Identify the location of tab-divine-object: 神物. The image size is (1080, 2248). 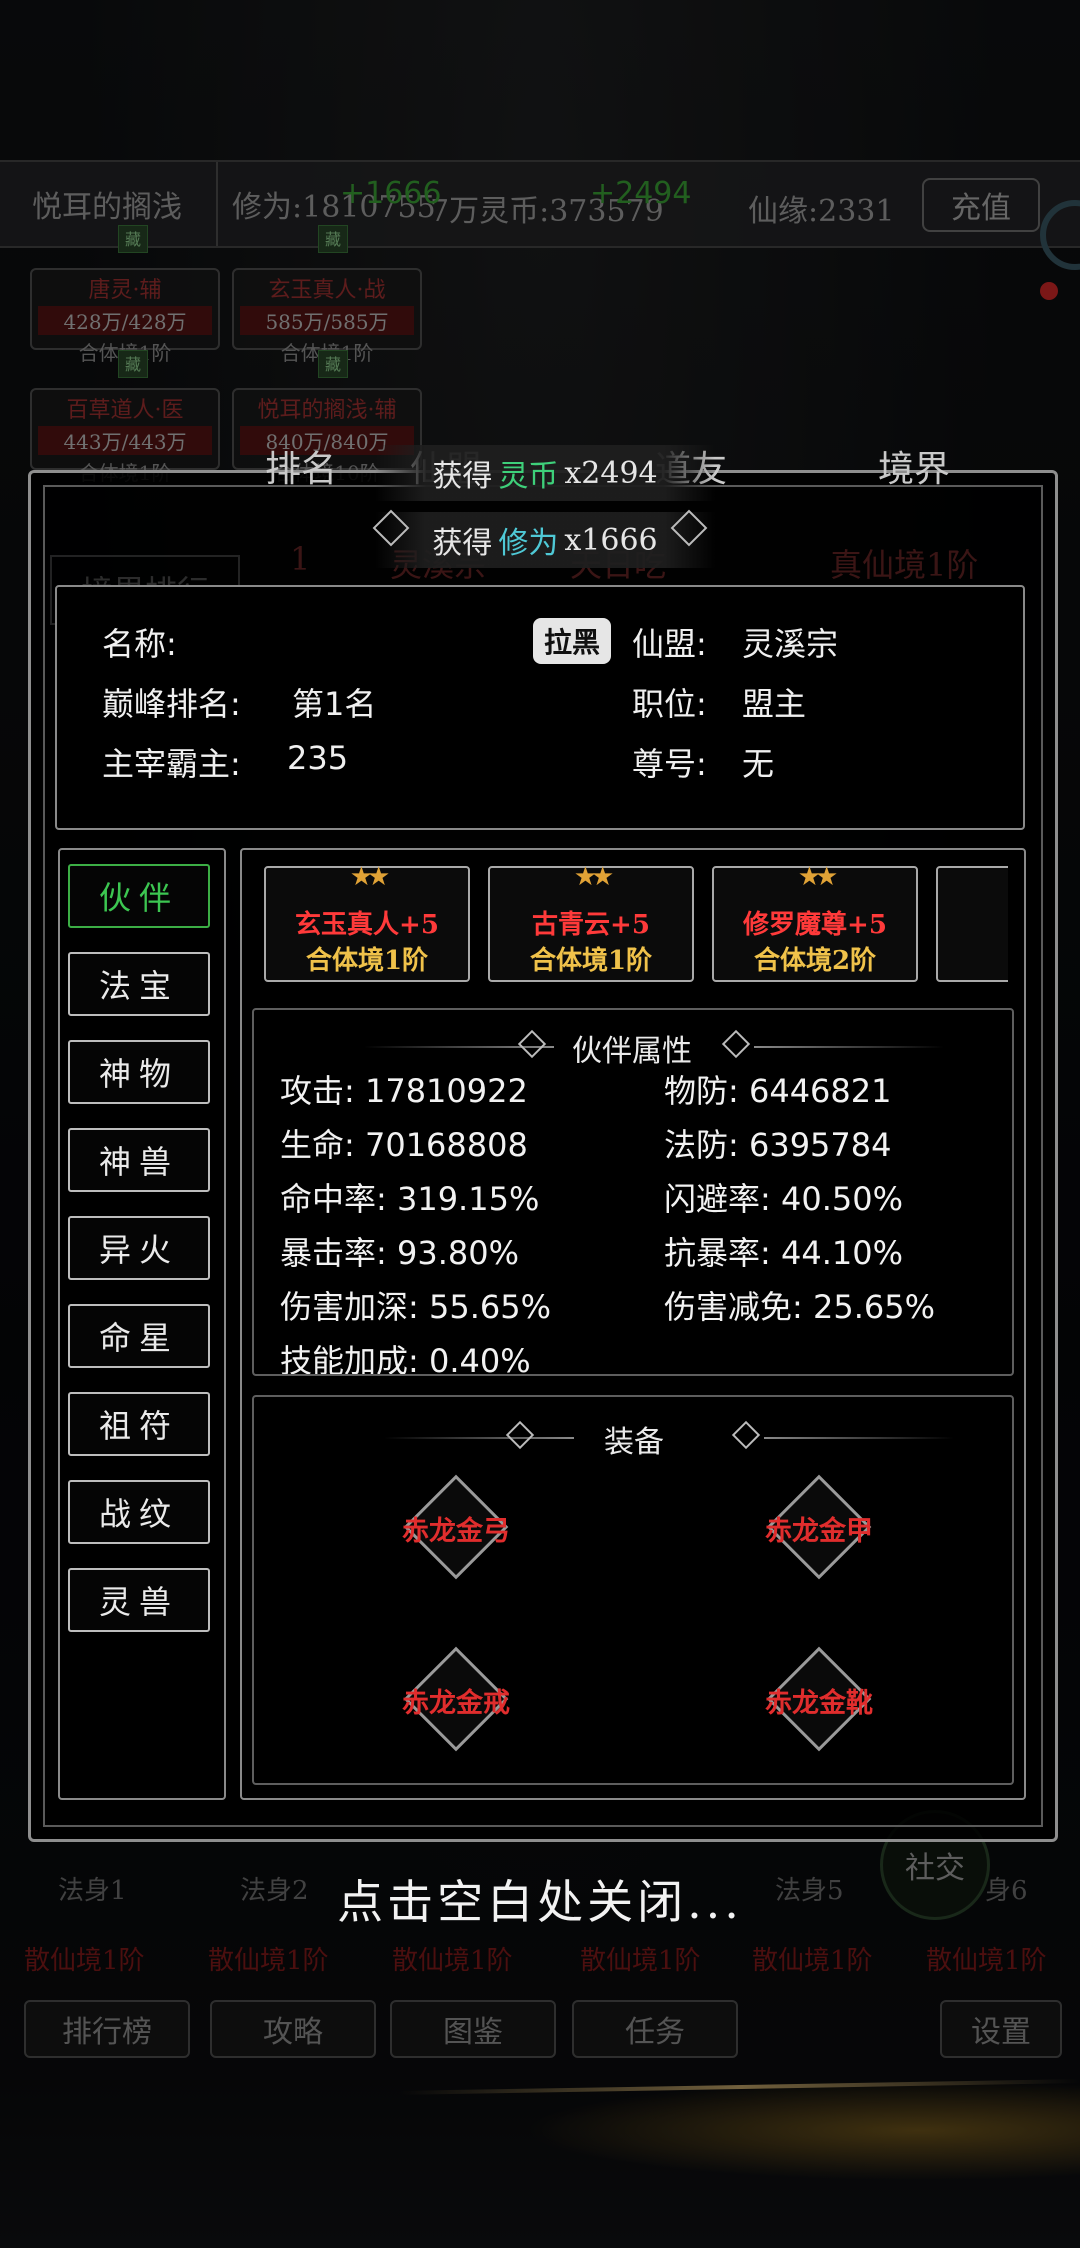
(139, 1072).